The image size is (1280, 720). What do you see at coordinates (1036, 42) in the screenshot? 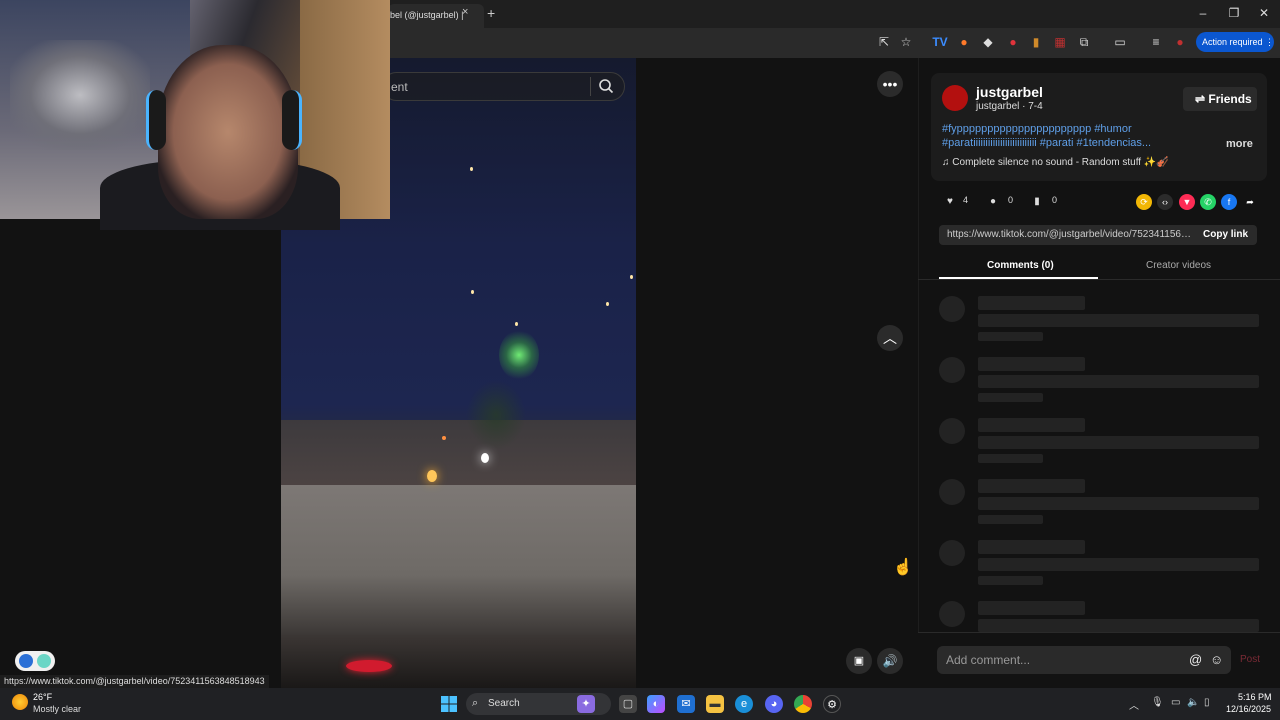
I see `extension-lock-icon: ▮` at bounding box center [1036, 42].